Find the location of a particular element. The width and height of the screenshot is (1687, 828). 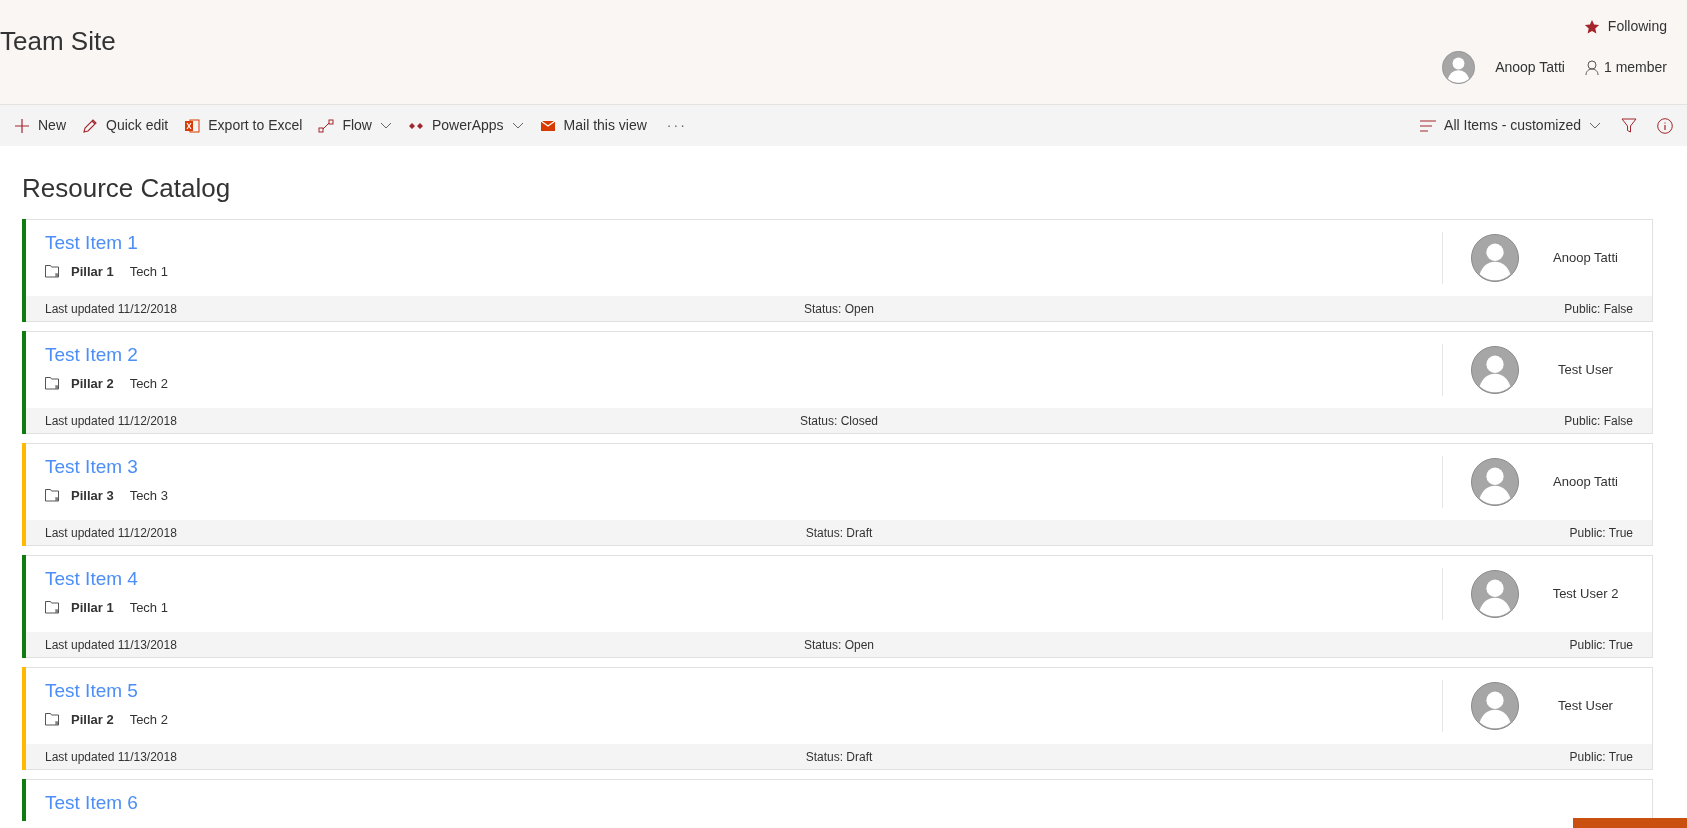

chevron-down-icon is located at coordinates (1595, 125).